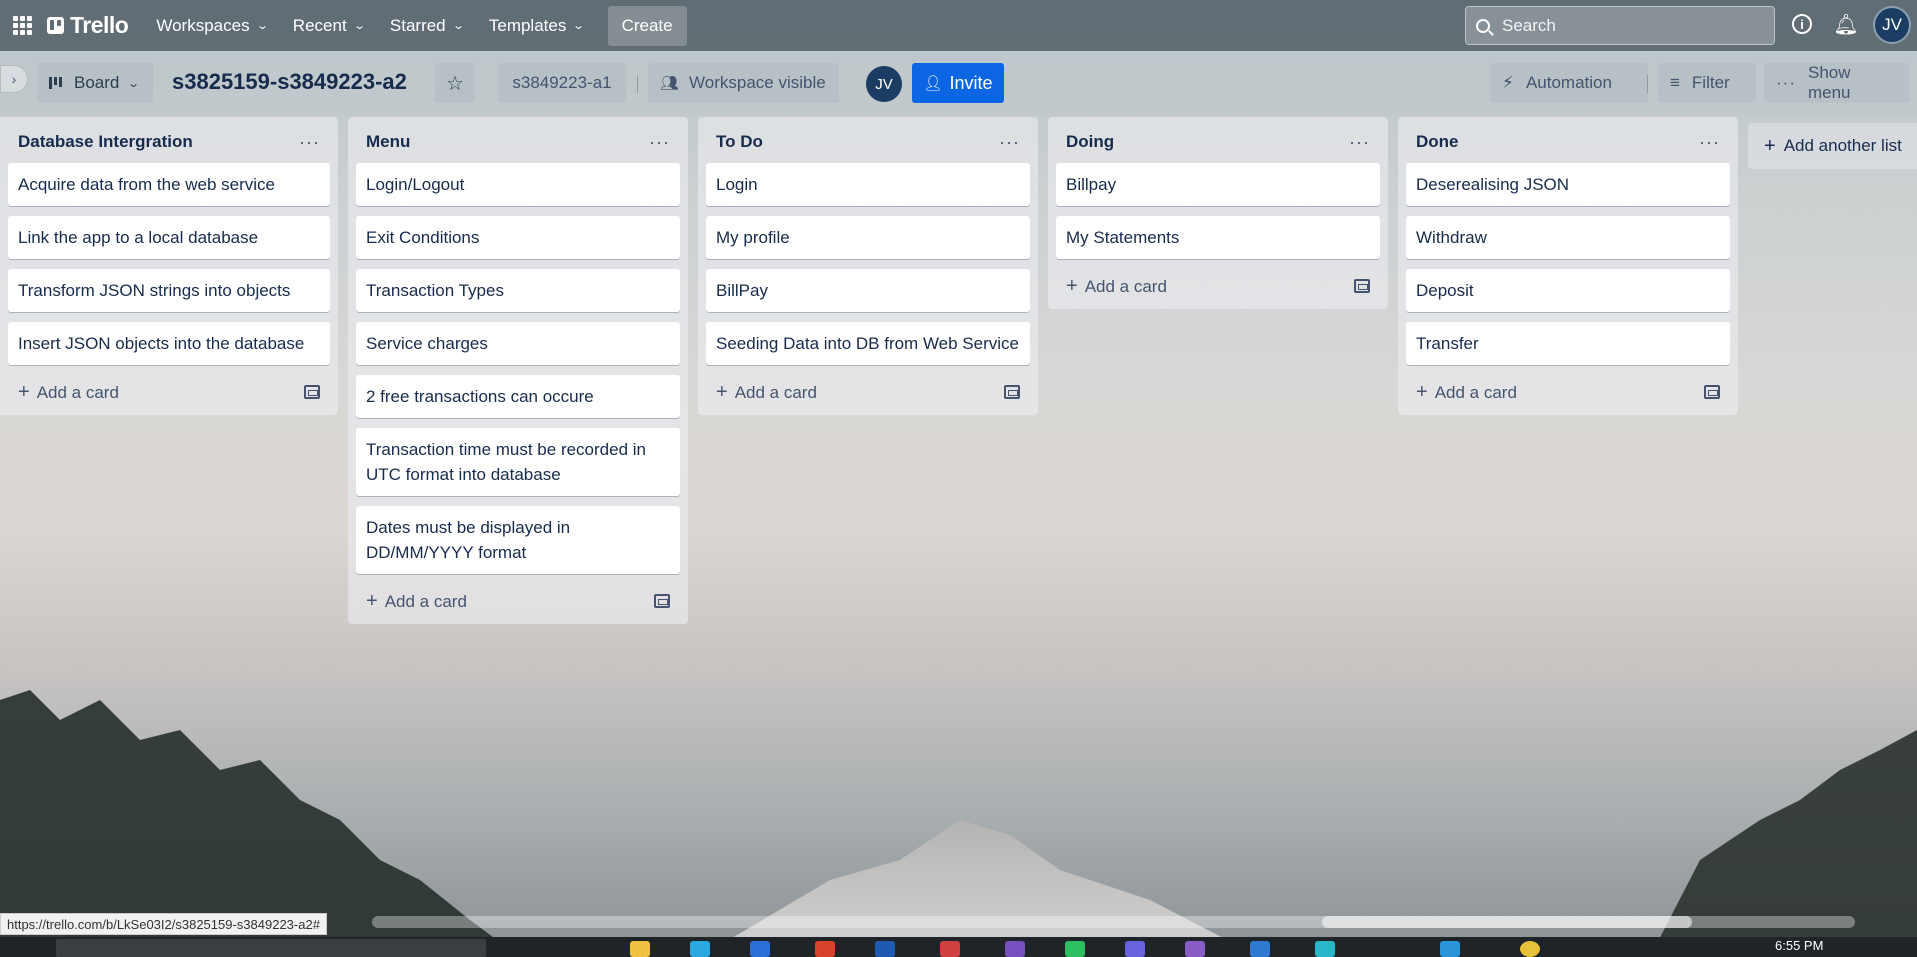 The image size is (1917, 957). Describe the element at coordinates (289, 82) in the screenshot. I see `board-title: s3825159-s3849223-a2` at that location.